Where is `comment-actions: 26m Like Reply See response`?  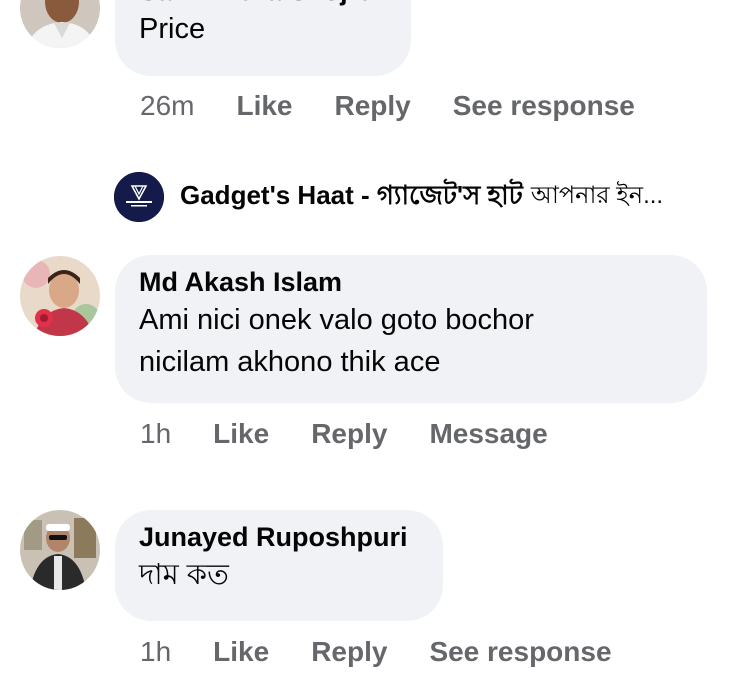 comment-actions: 26m Like Reply See response is located at coordinates (408, 106).